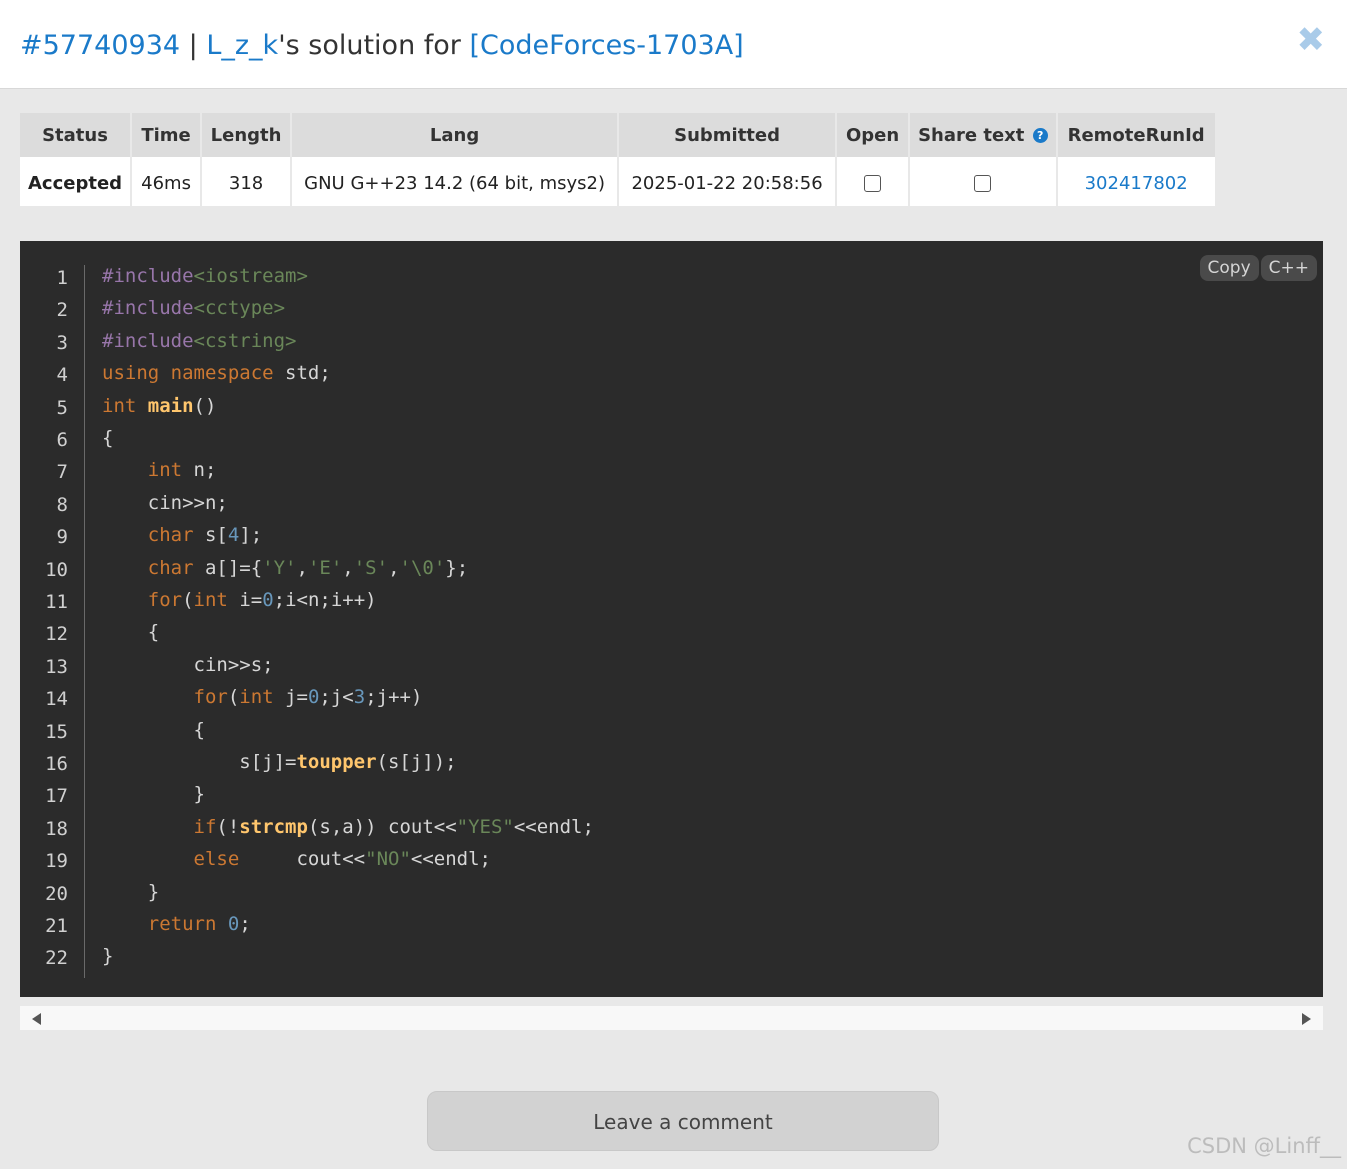  I want to click on line-number: 1, so click(62, 278).